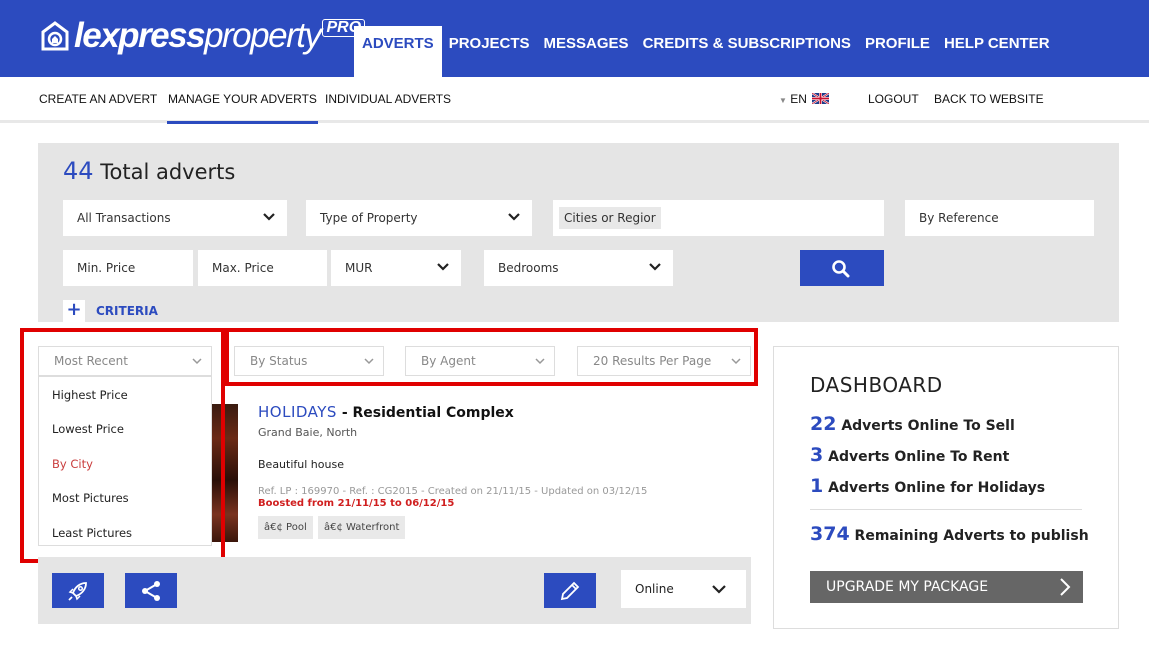  I want to click on reference-input: By Reference, so click(999, 218).